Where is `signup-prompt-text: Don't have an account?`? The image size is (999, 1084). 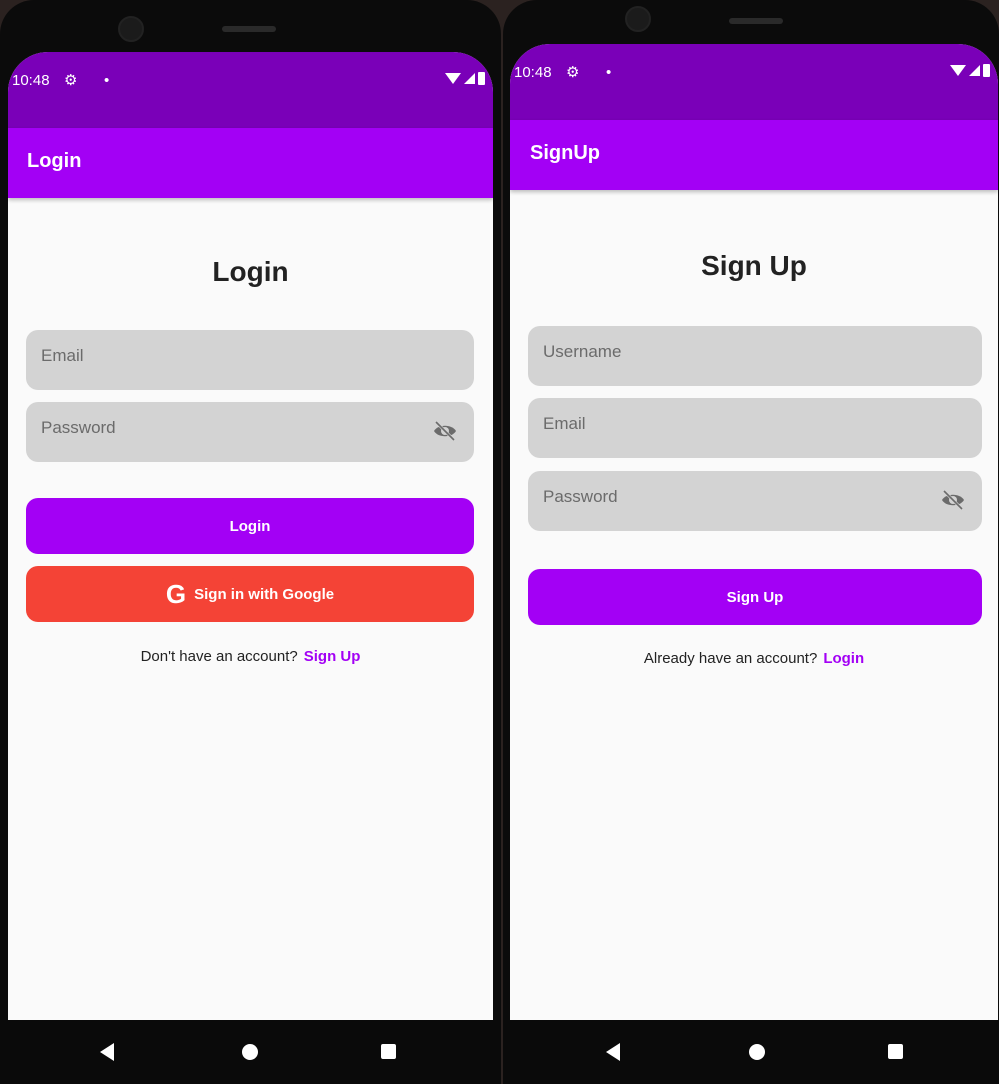 signup-prompt-text: Don't have an account? is located at coordinates (219, 656).